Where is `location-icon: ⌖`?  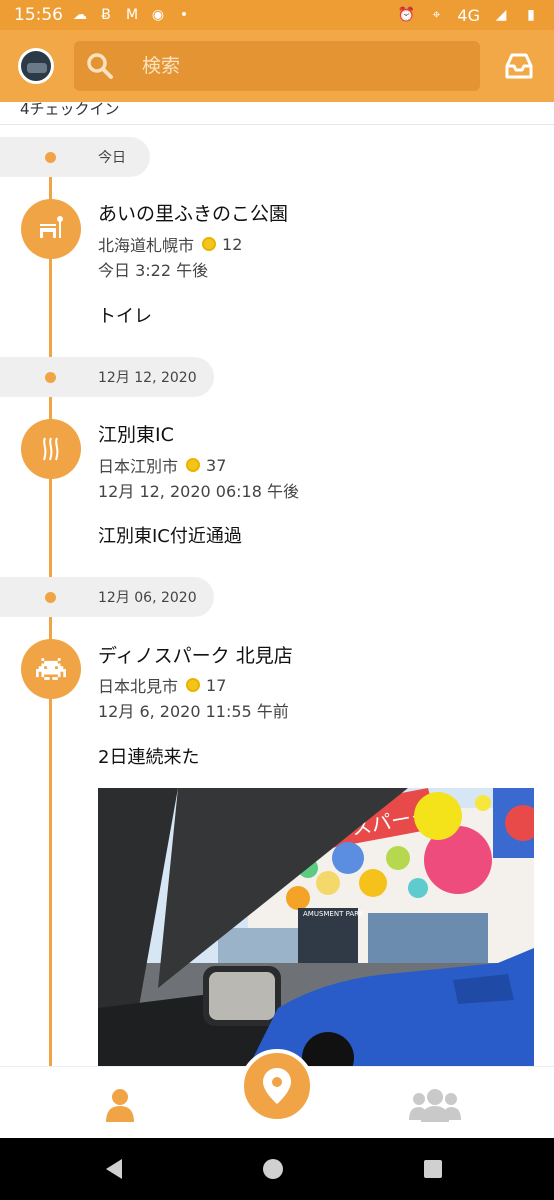 location-icon: ⌖ is located at coordinates (436, 15).